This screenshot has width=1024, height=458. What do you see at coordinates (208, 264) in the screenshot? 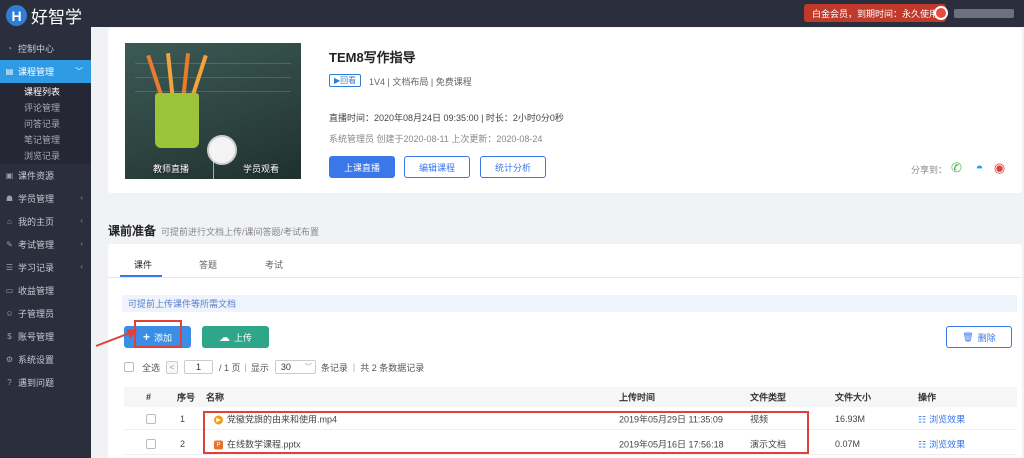
I see `tab-quiz: 答题` at bounding box center [208, 264].